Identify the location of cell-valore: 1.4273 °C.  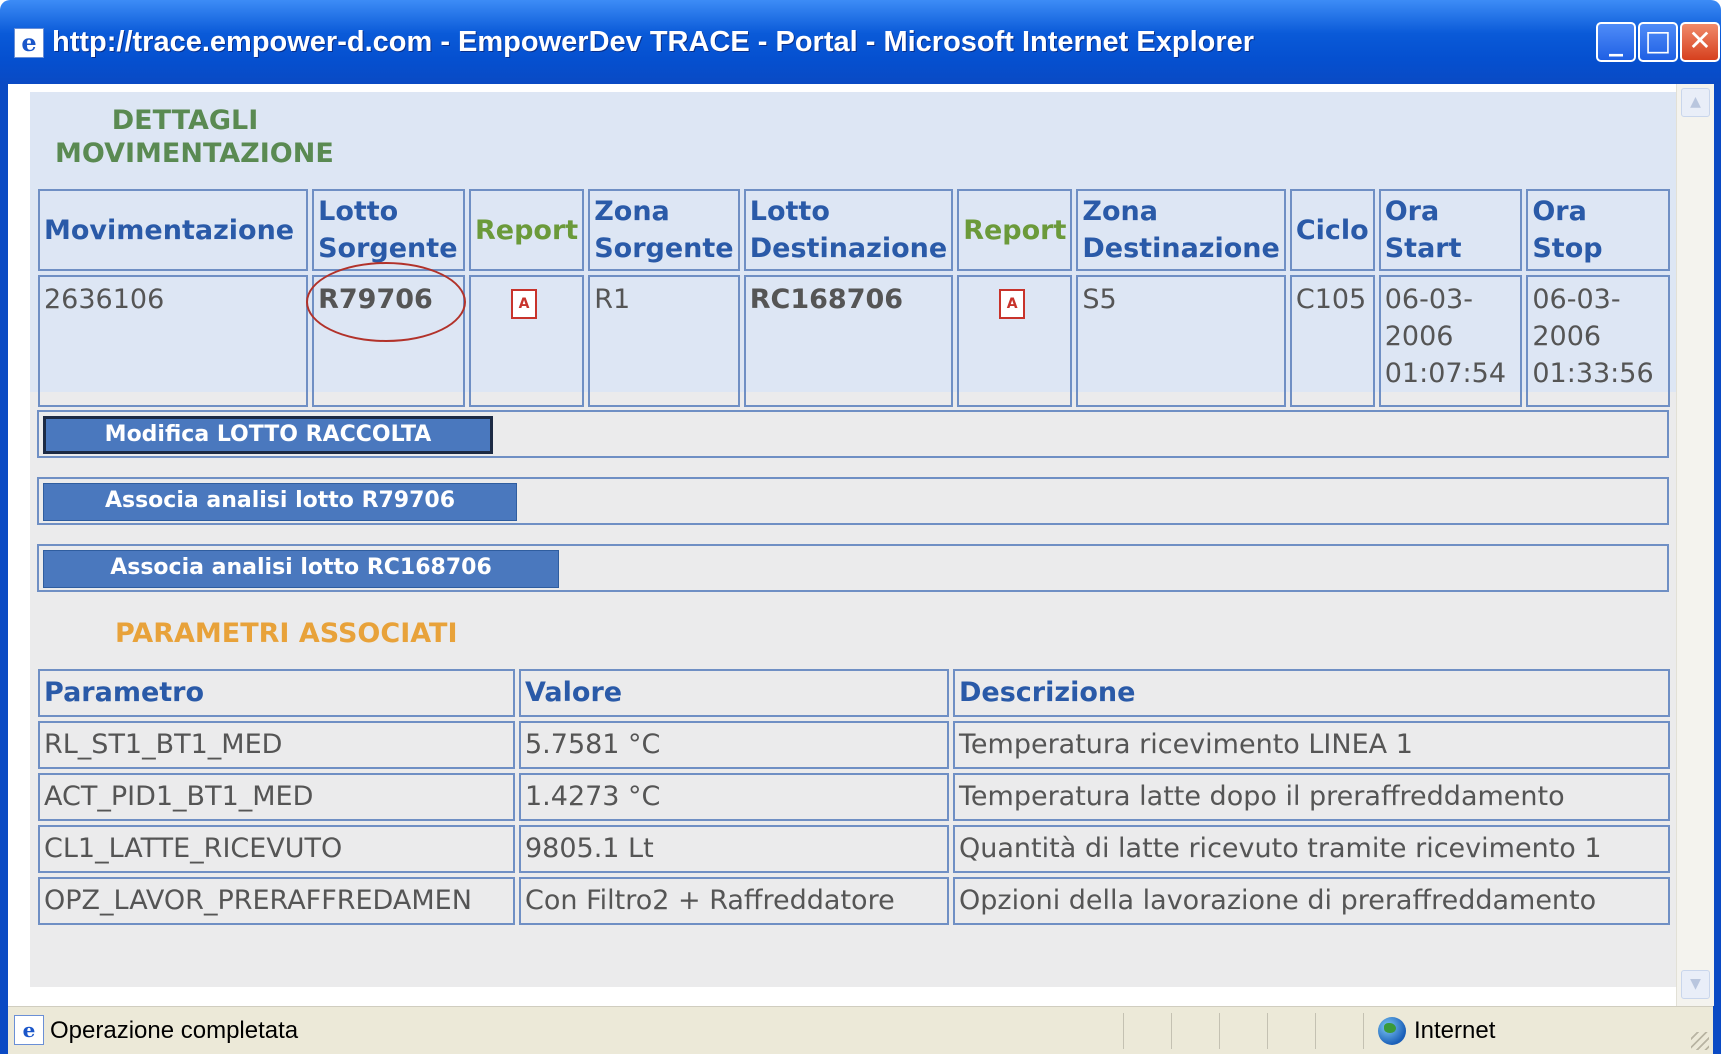
(734, 797).